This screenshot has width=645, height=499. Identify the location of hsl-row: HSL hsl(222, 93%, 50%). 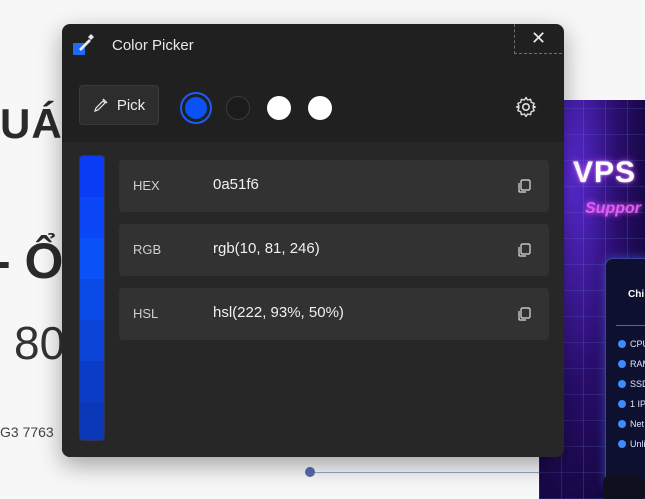
(334, 314).